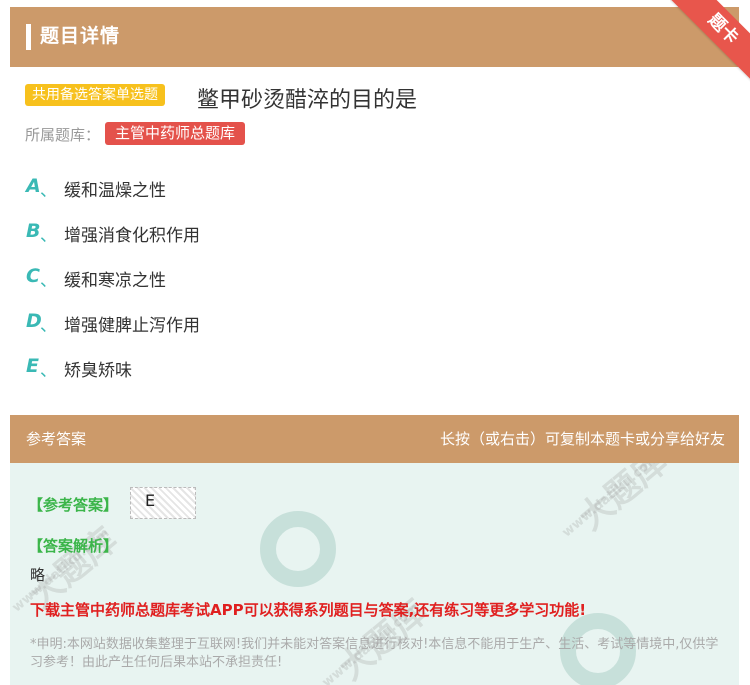  Describe the element at coordinates (226, 370) in the screenshot. I see `option-e: E 、 矫臭矫味` at that location.